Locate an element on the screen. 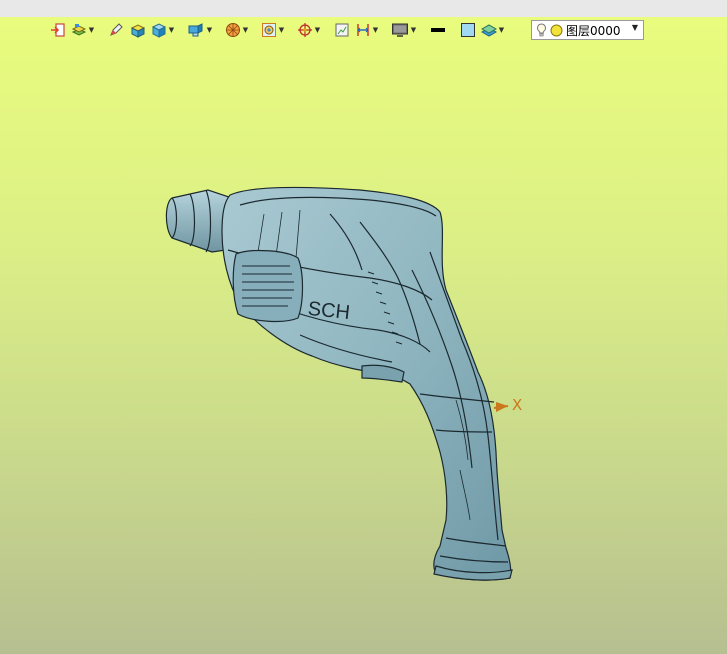 This screenshot has width=727, height=654. x-axis-label: X is located at coordinates (517, 405).